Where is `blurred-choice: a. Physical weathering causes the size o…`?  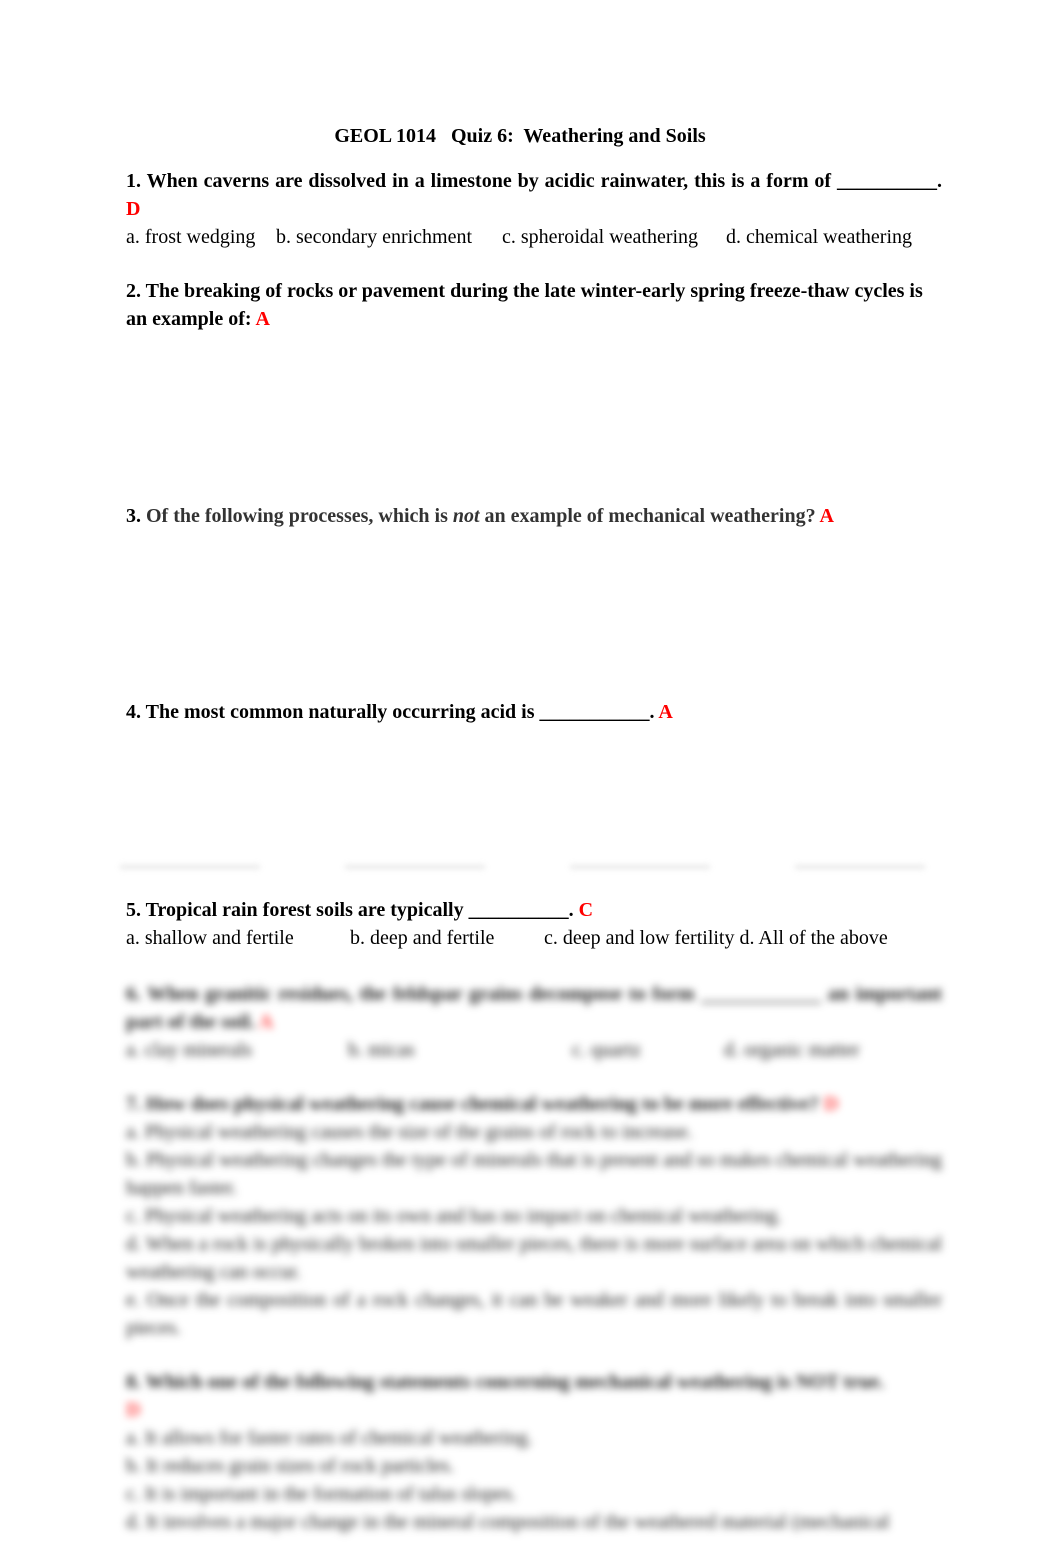
blurred-choice: a. Physical weathering causes the size o… is located at coordinates (409, 1132).